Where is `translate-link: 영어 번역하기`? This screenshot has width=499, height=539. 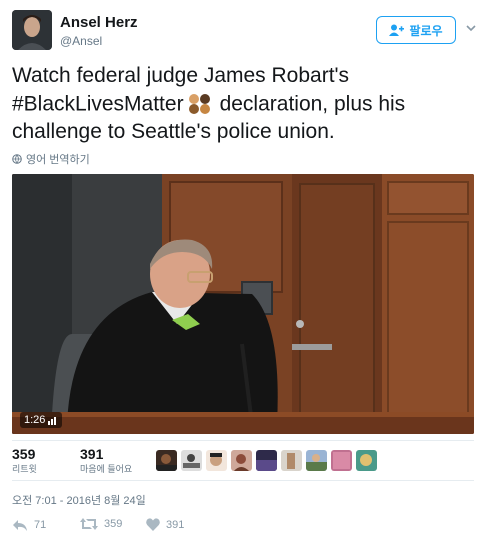
translate-link: 영어 번역하기 is located at coordinates (51, 159).